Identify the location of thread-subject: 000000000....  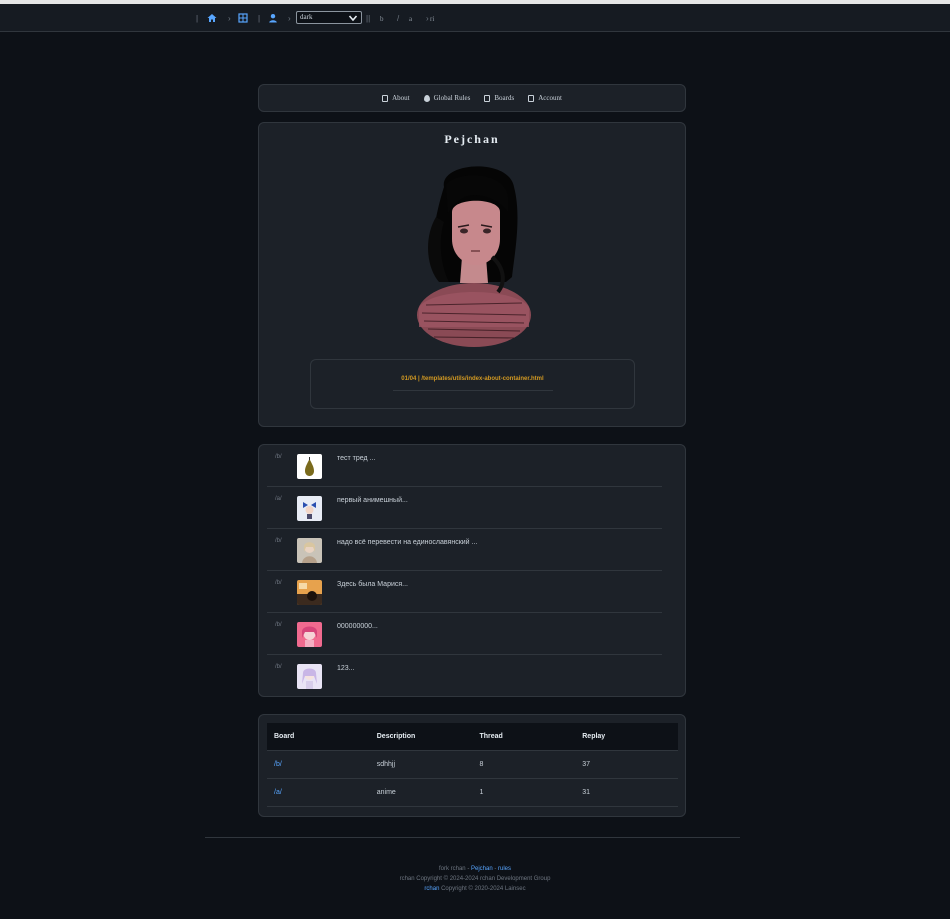
(357, 626).